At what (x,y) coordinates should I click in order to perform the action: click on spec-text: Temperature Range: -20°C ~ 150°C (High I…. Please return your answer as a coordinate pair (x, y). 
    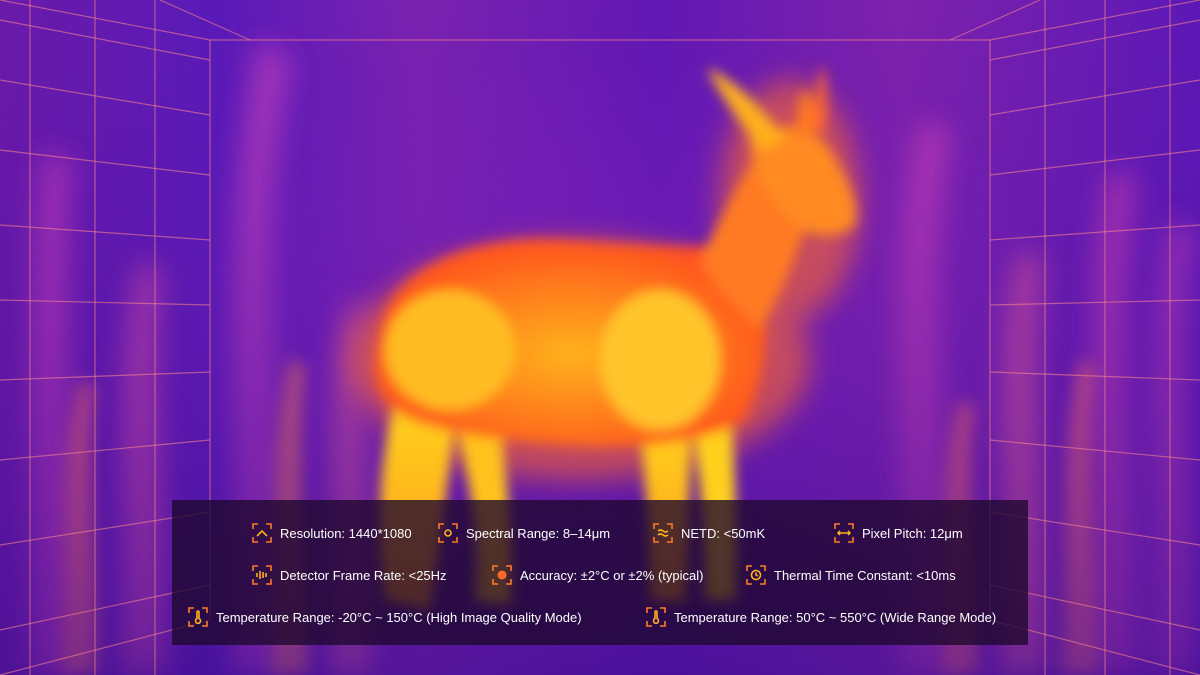
    Looking at the image, I should click on (399, 617).